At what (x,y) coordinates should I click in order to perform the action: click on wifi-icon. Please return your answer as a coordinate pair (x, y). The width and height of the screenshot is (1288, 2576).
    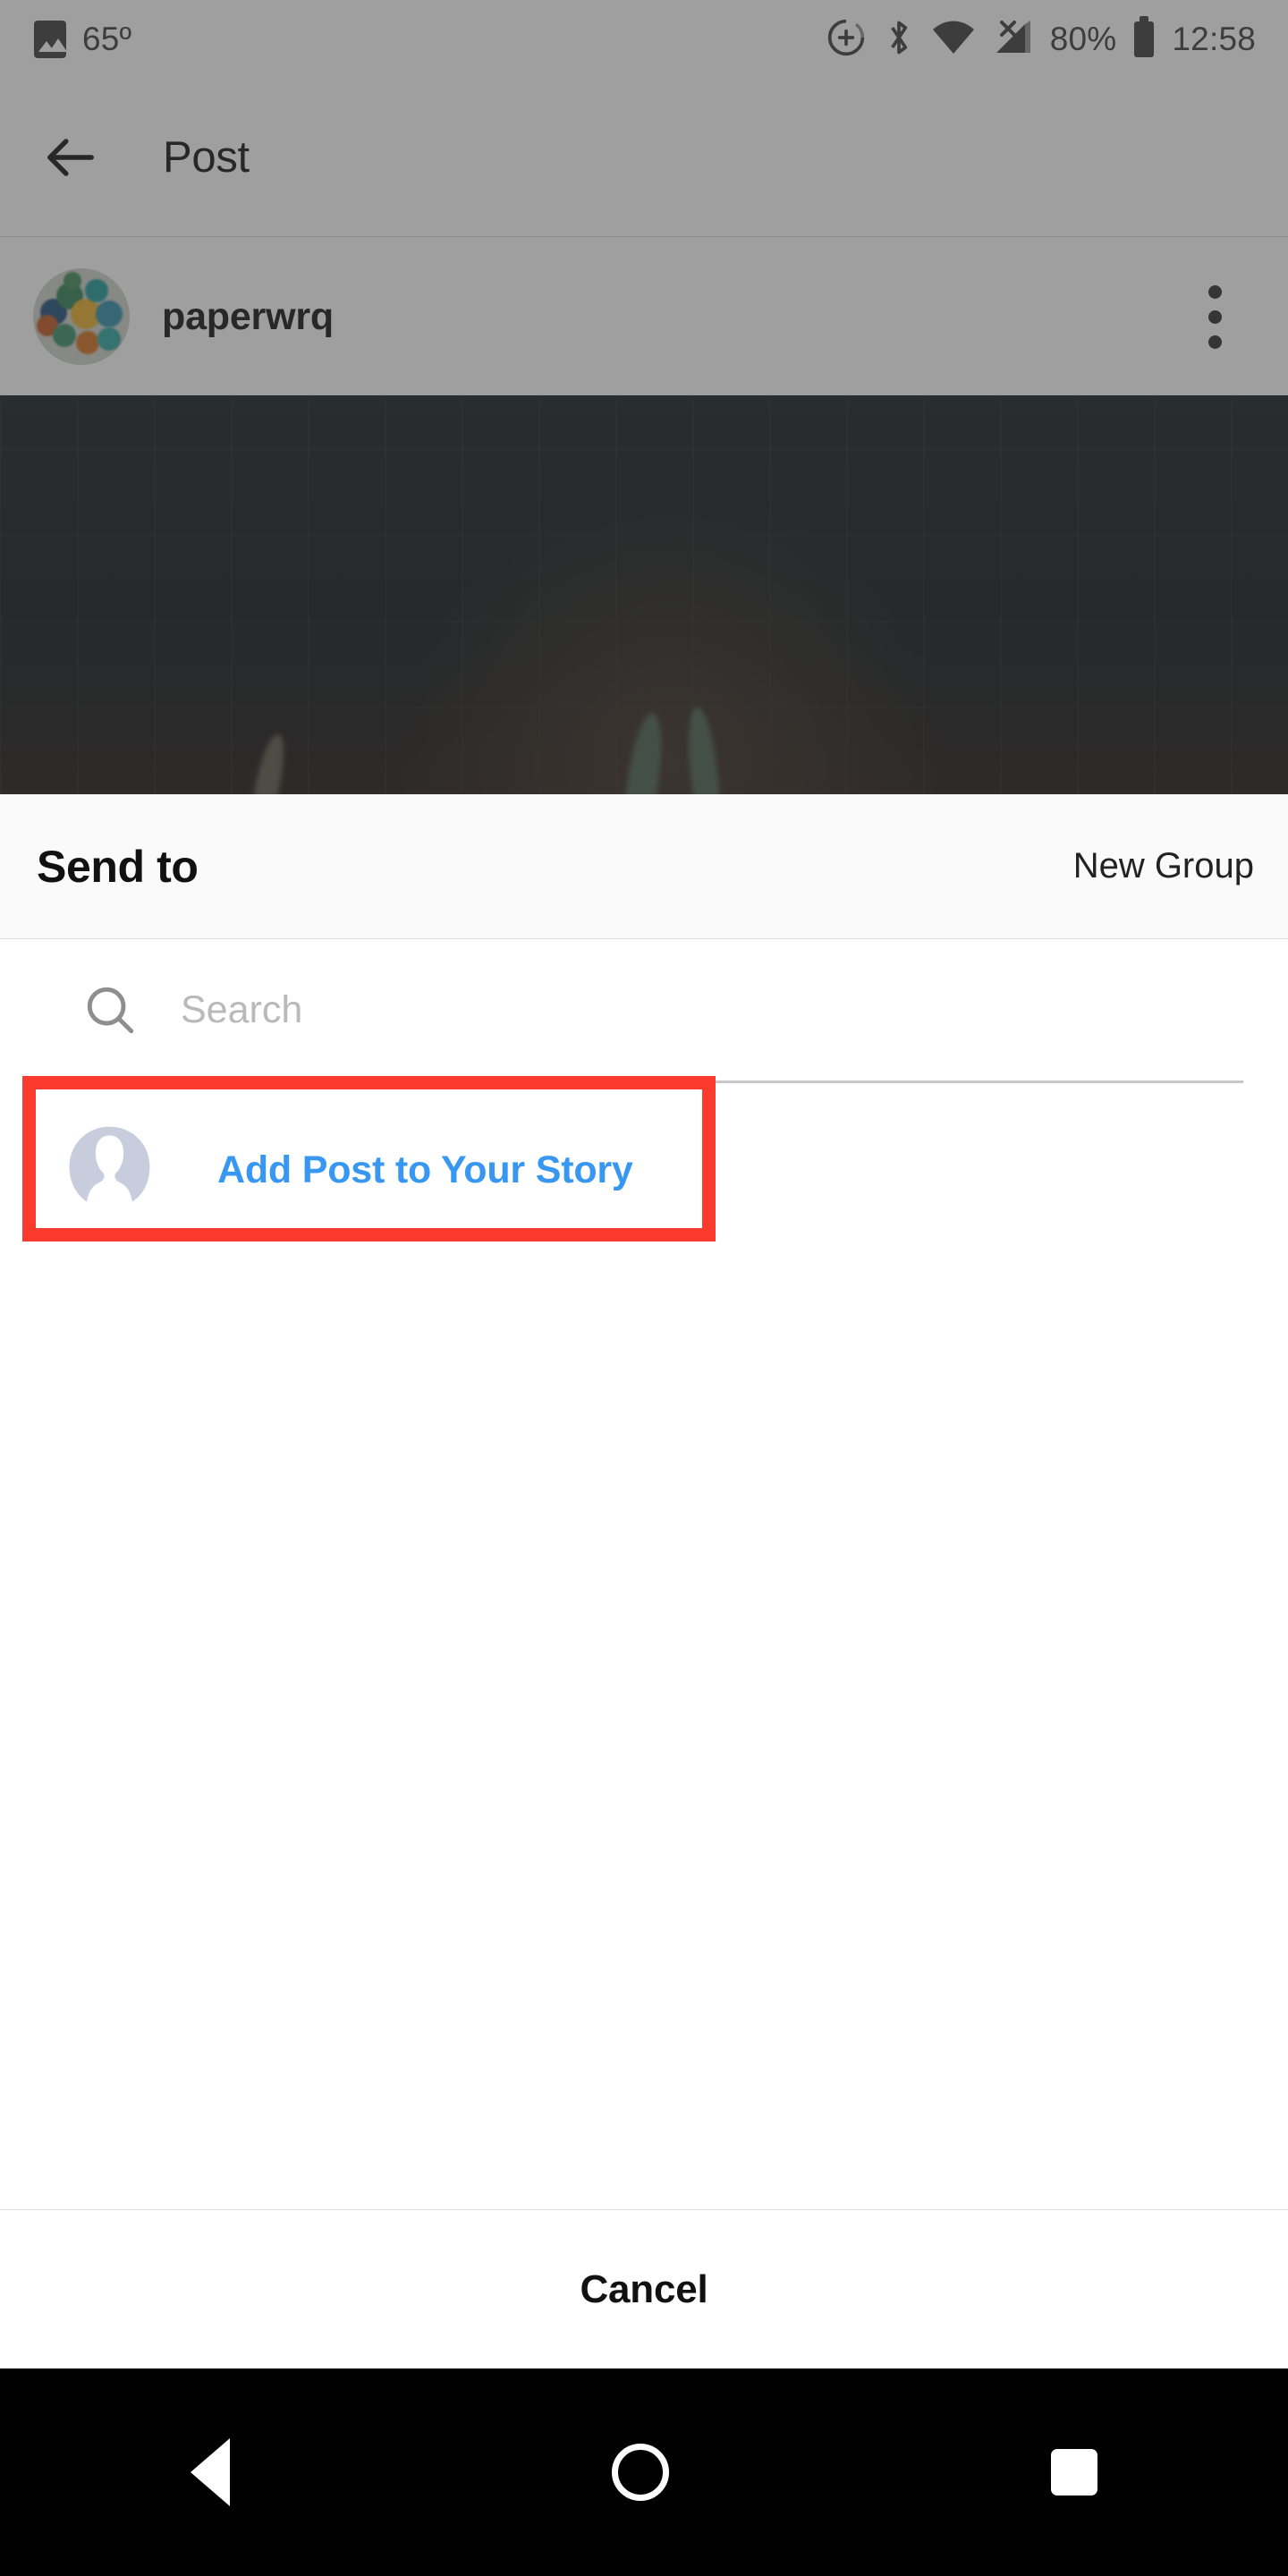
    Looking at the image, I should click on (953, 40).